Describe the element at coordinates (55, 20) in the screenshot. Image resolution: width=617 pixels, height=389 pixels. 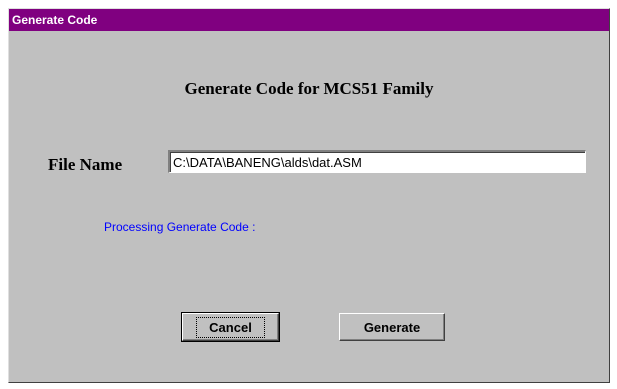
I see `window-title: Generate Code` at that location.